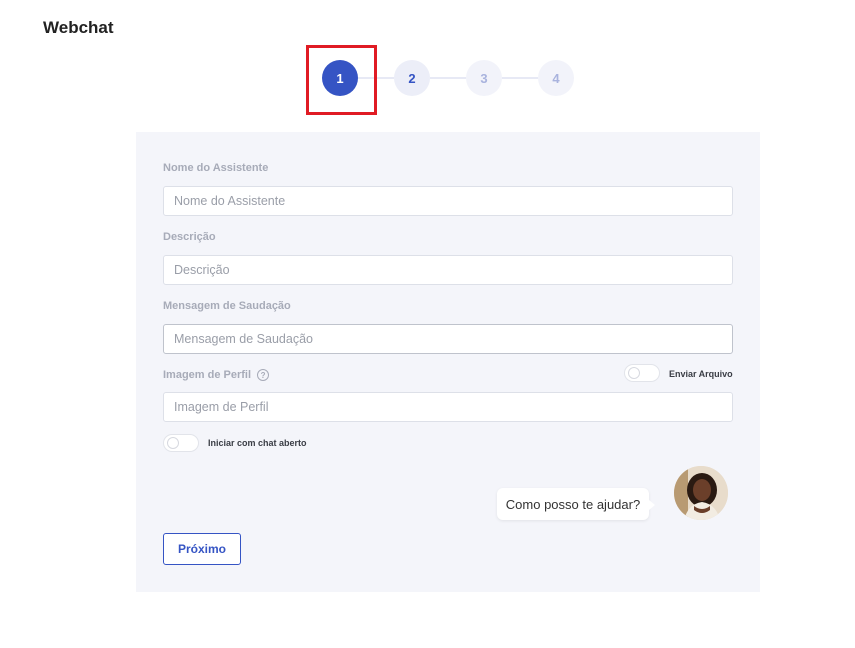  I want to click on chat-preview-text: Como posso te ajudar?, so click(573, 504).